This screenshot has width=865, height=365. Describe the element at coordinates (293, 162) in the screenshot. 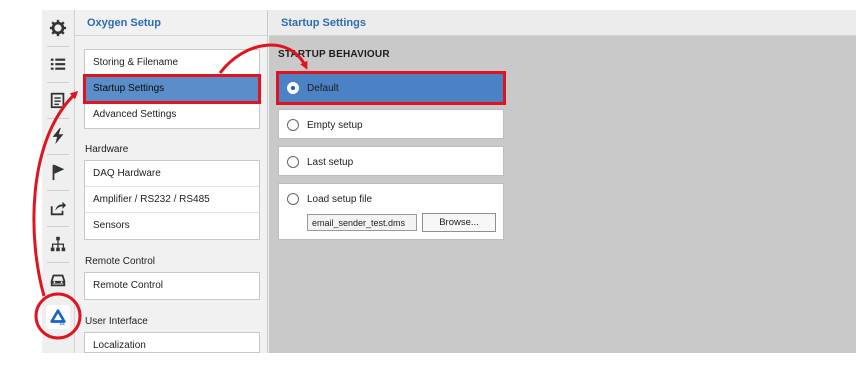

I see `radio-last-setup` at that location.